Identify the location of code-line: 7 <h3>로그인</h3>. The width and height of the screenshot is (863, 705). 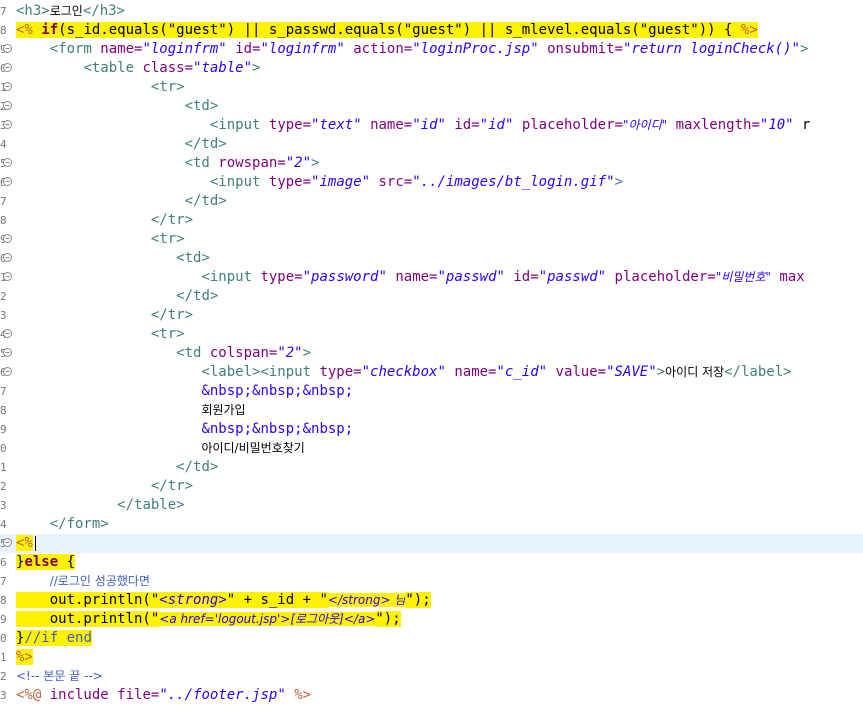
(431, 11).